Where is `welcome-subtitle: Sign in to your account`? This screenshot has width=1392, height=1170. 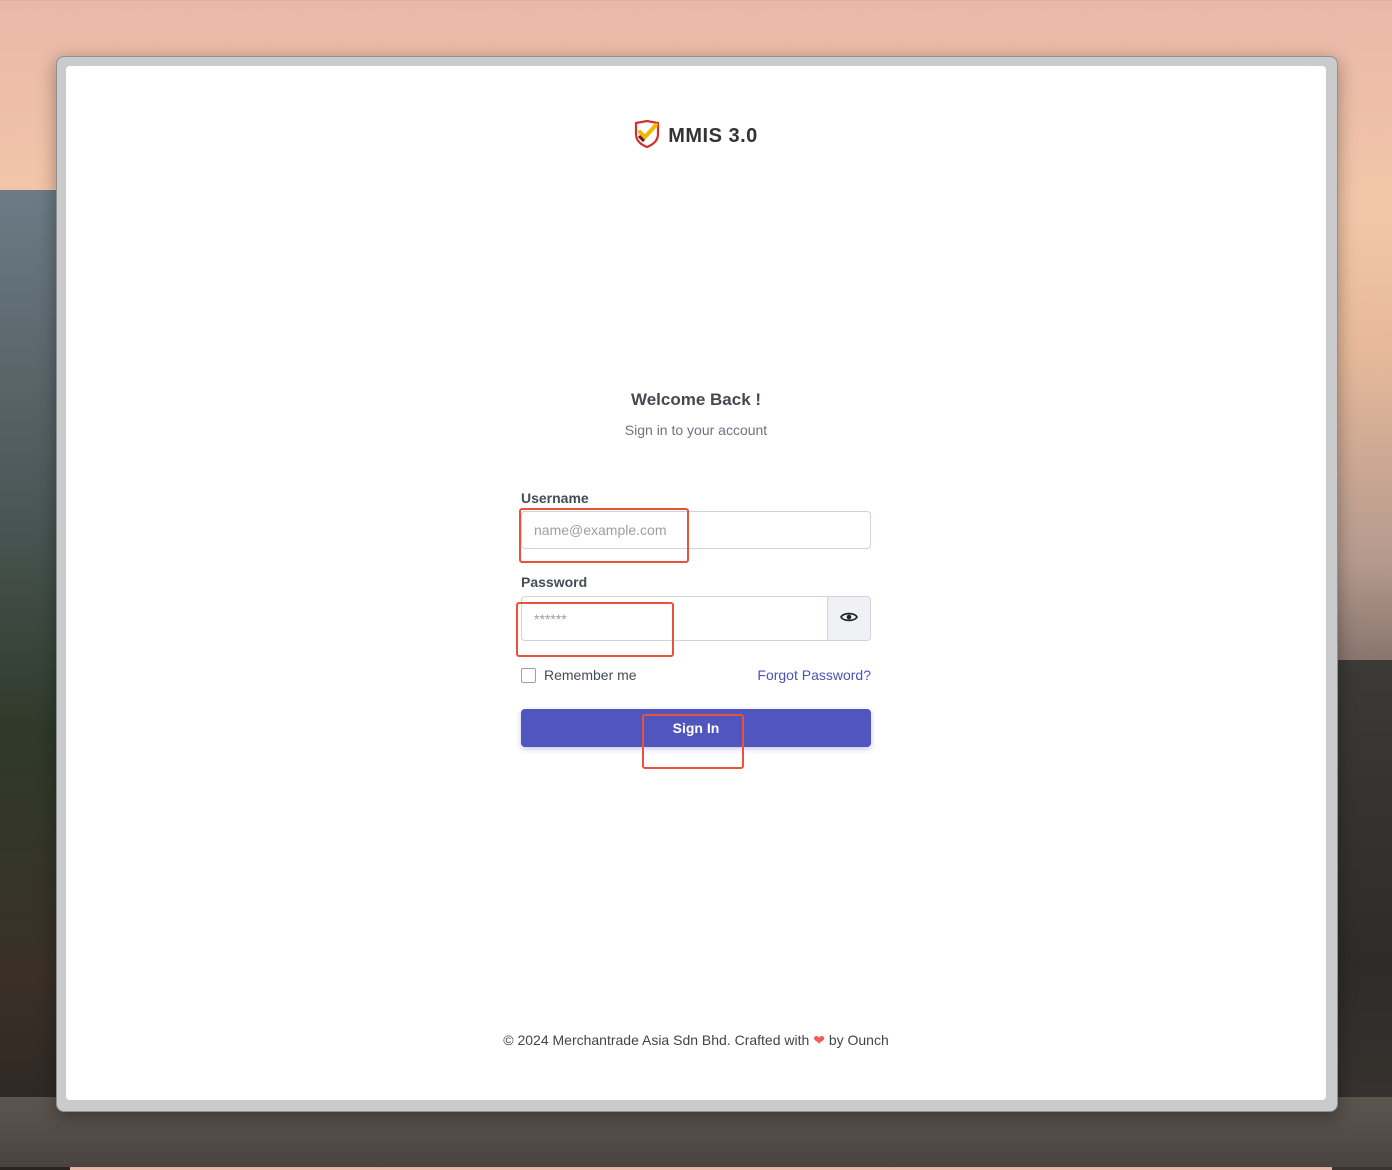
welcome-subtitle: Sign in to your account is located at coordinates (696, 430).